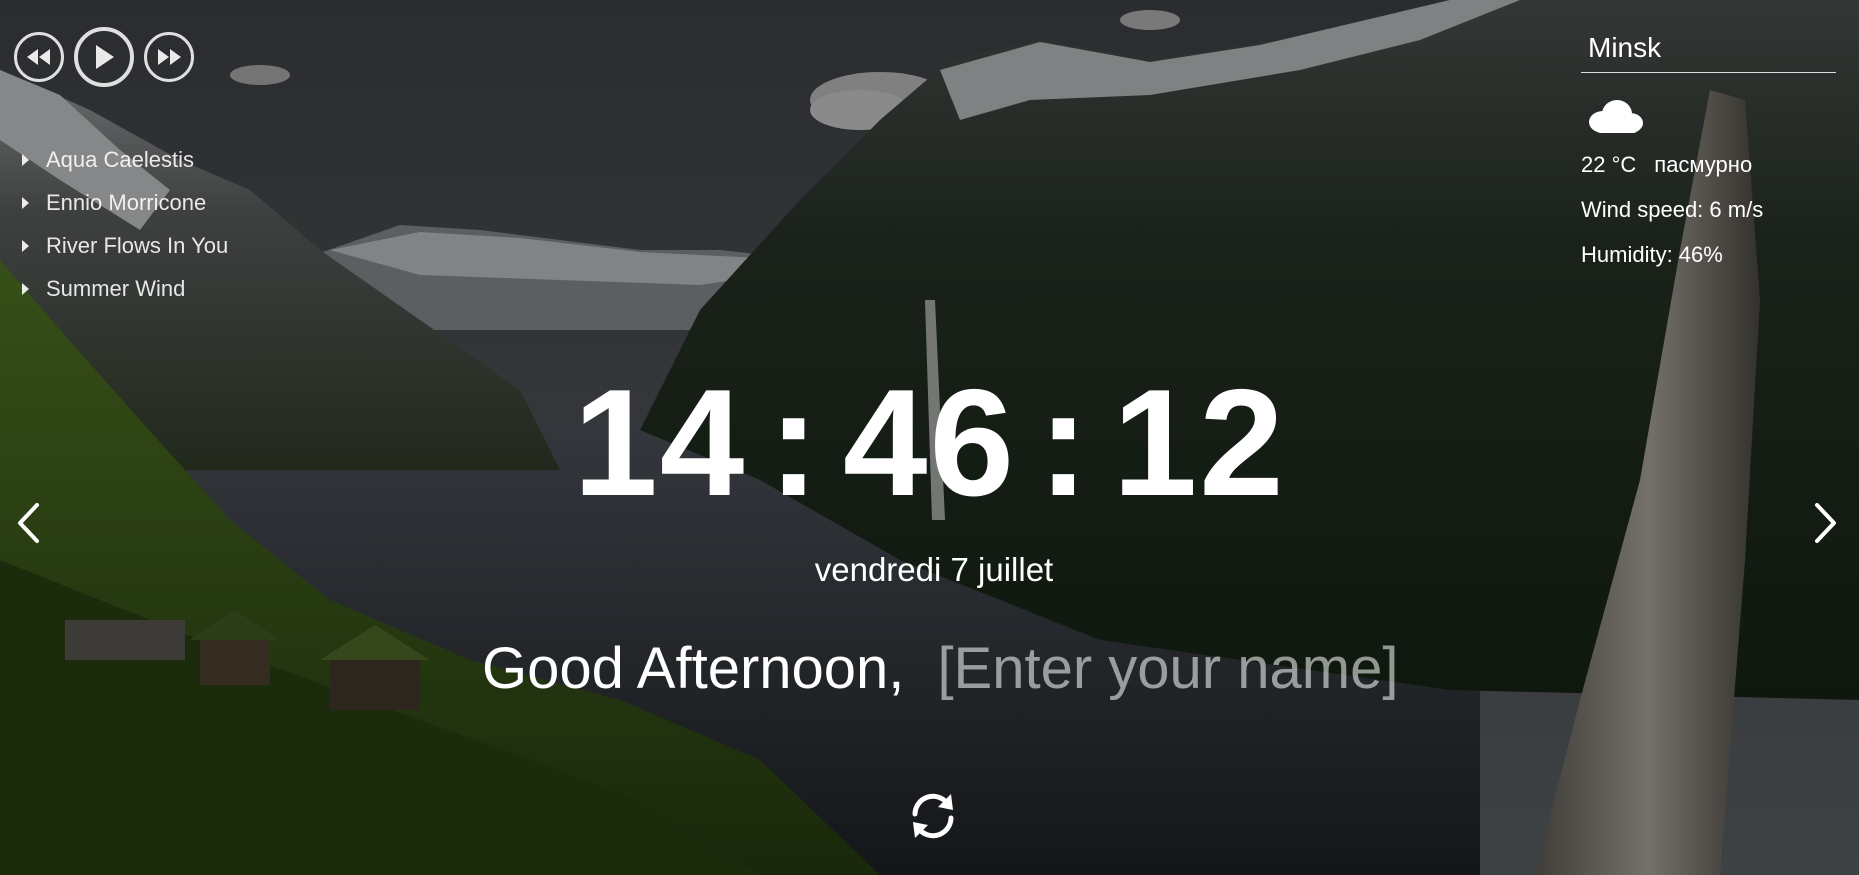 This screenshot has height=875, width=1859. What do you see at coordinates (1708, 50) in the screenshot?
I see `city-input: Minsk` at bounding box center [1708, 50].